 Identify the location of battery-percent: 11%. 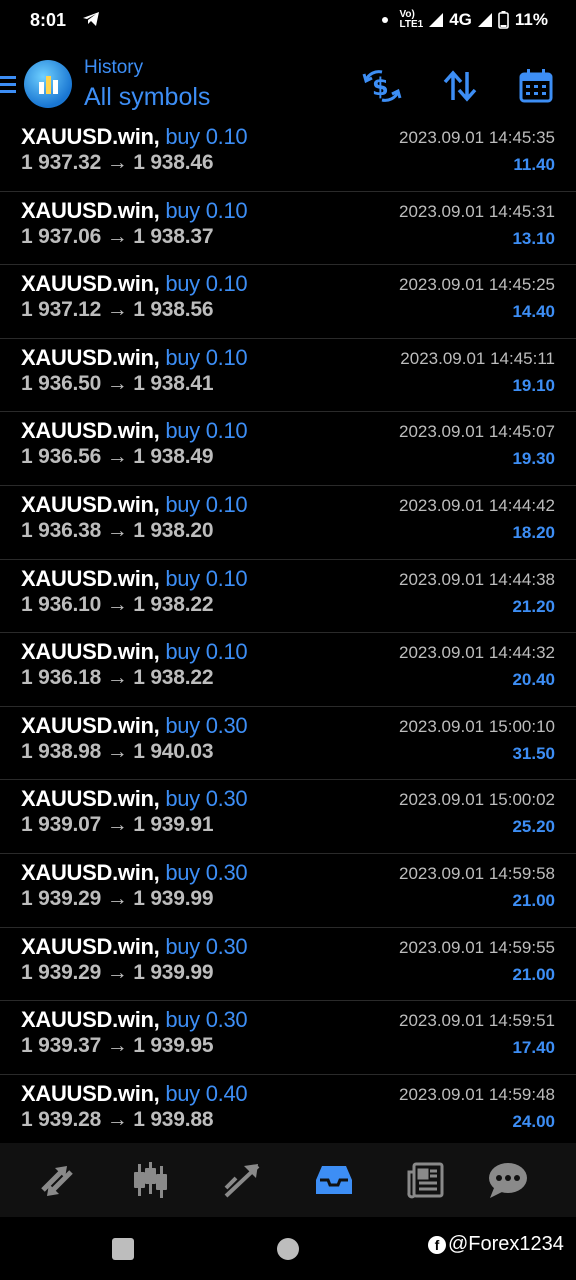
(531, 19).